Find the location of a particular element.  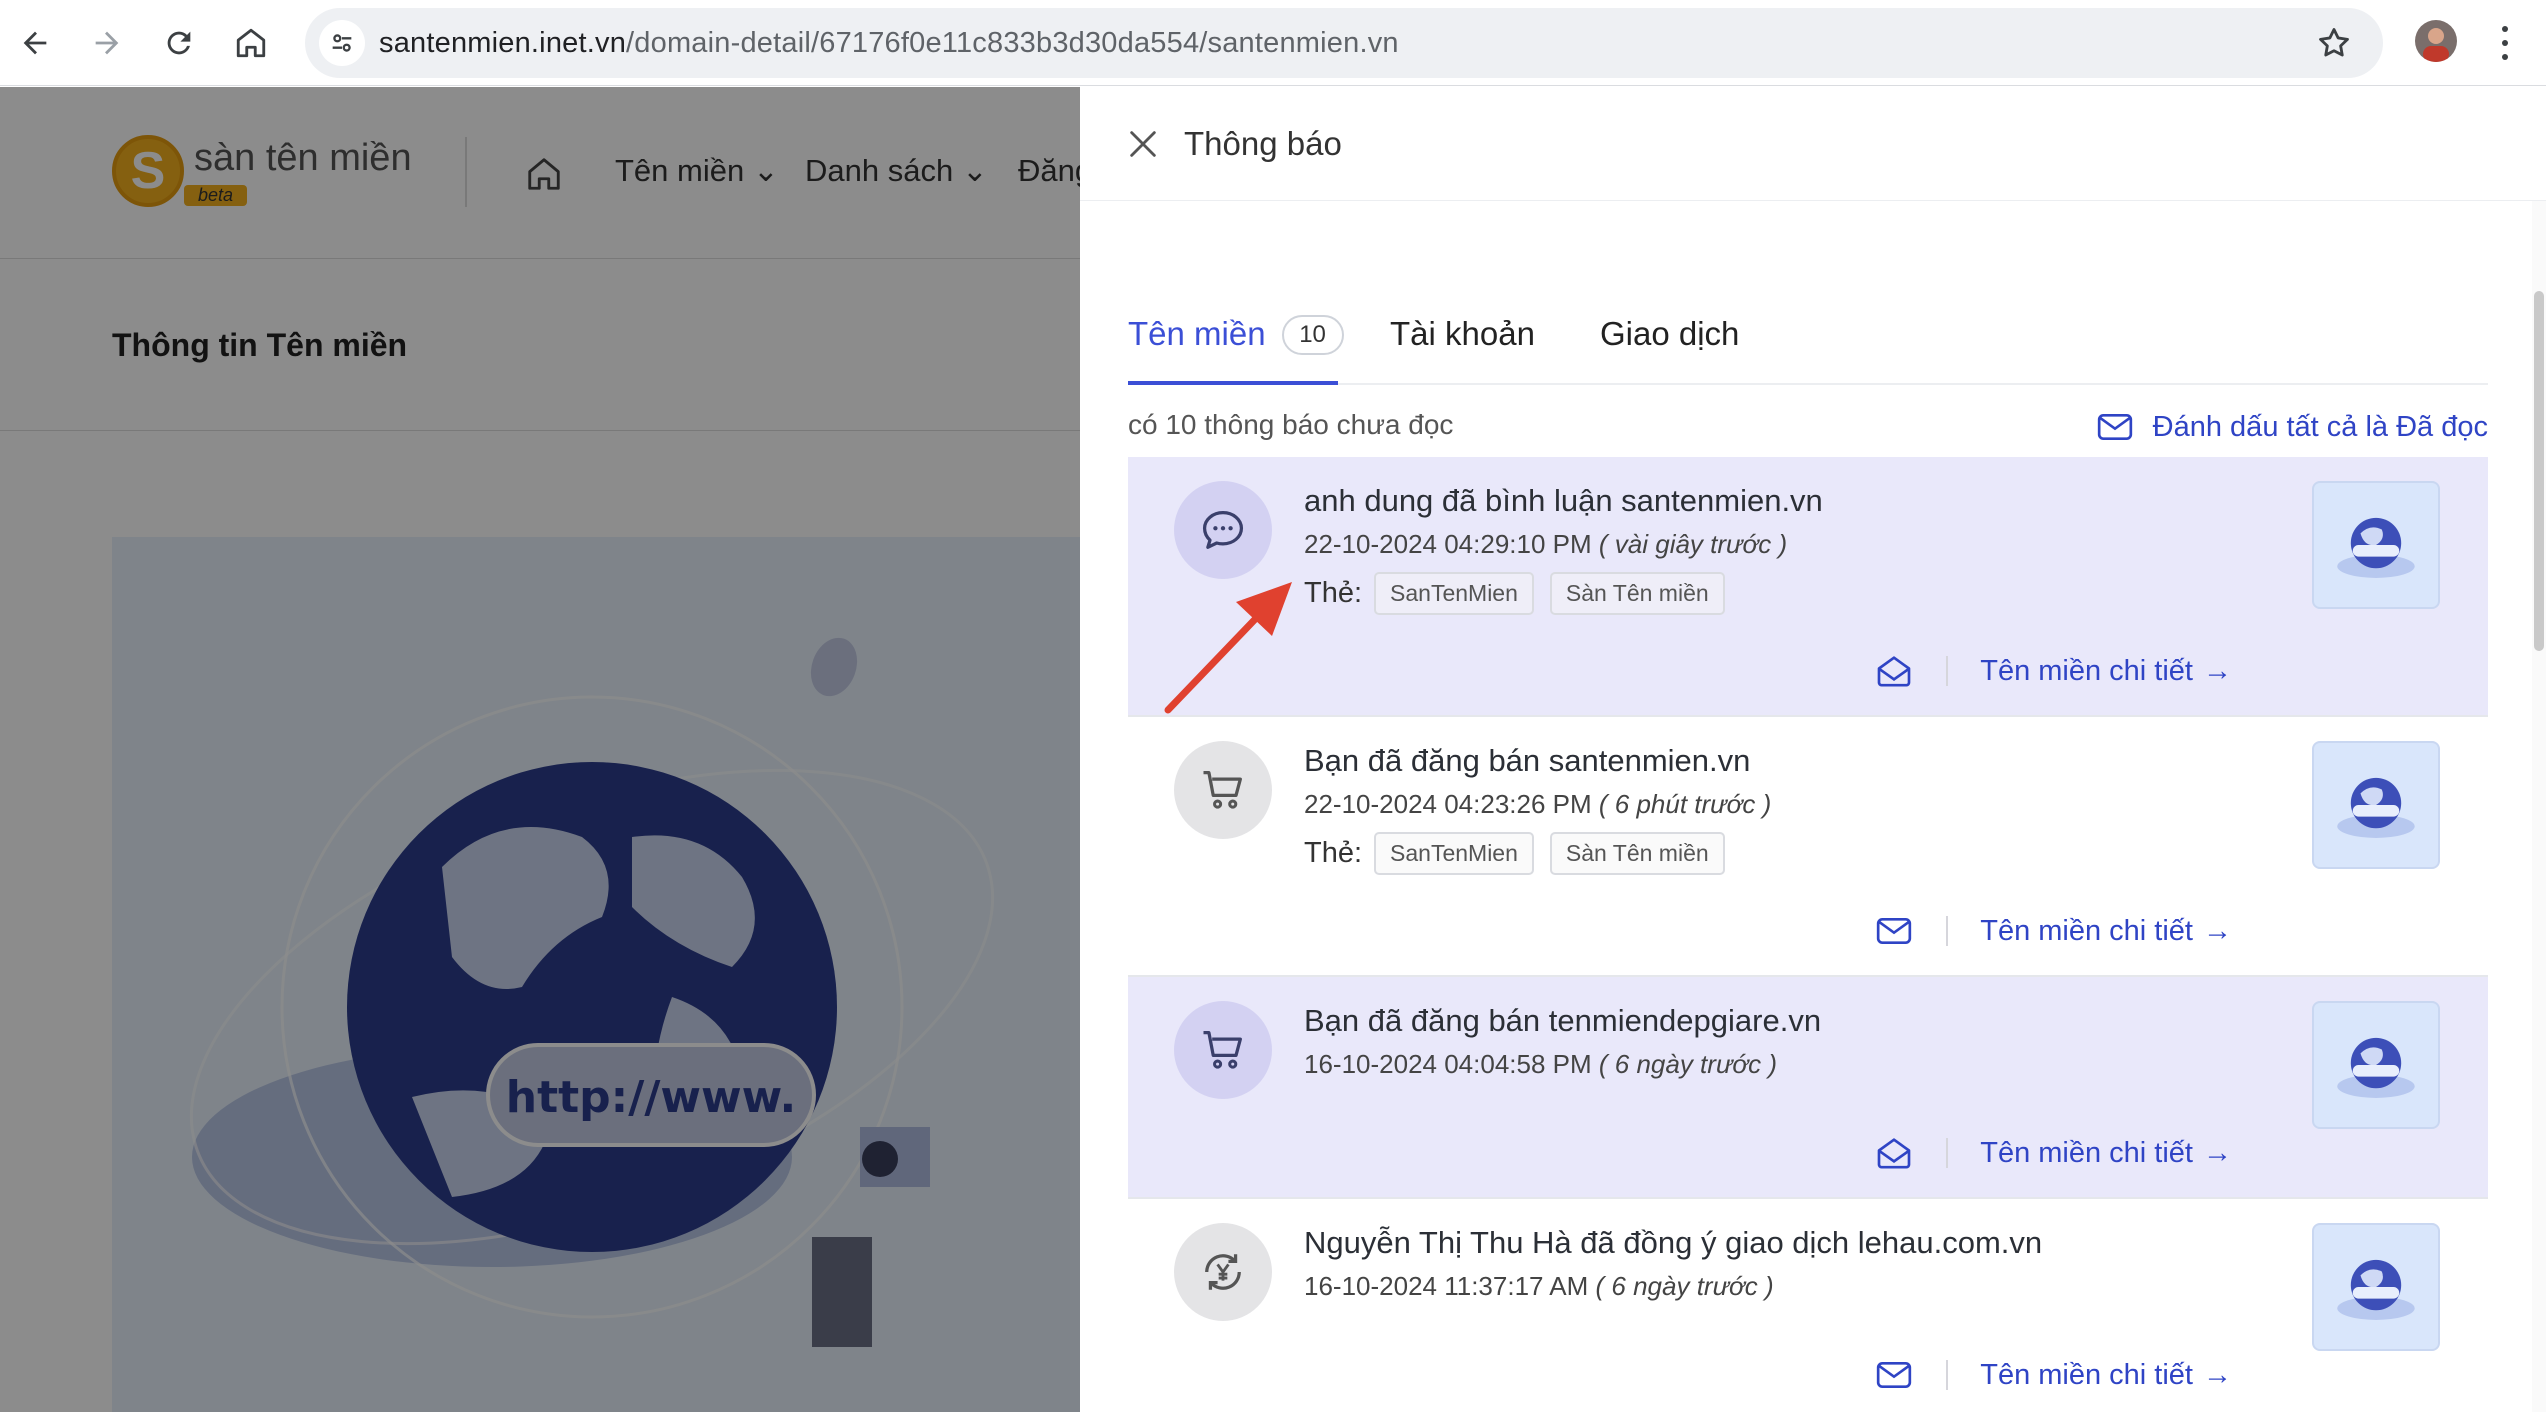

reload-icon is located at coordinates (179, 43).